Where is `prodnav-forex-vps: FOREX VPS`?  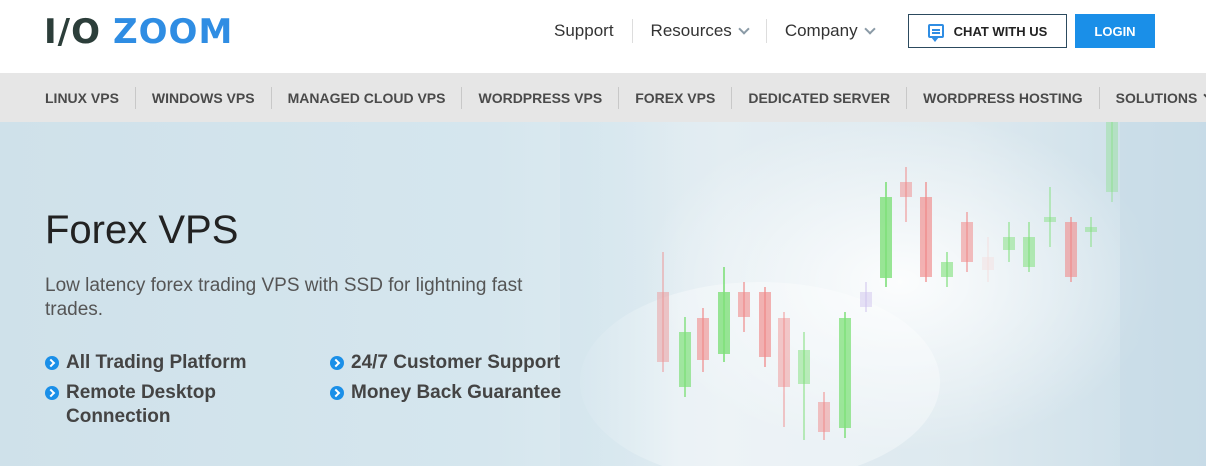 prodnav-forex-vps: FOREX VPS is located at coordinates (676, 97).